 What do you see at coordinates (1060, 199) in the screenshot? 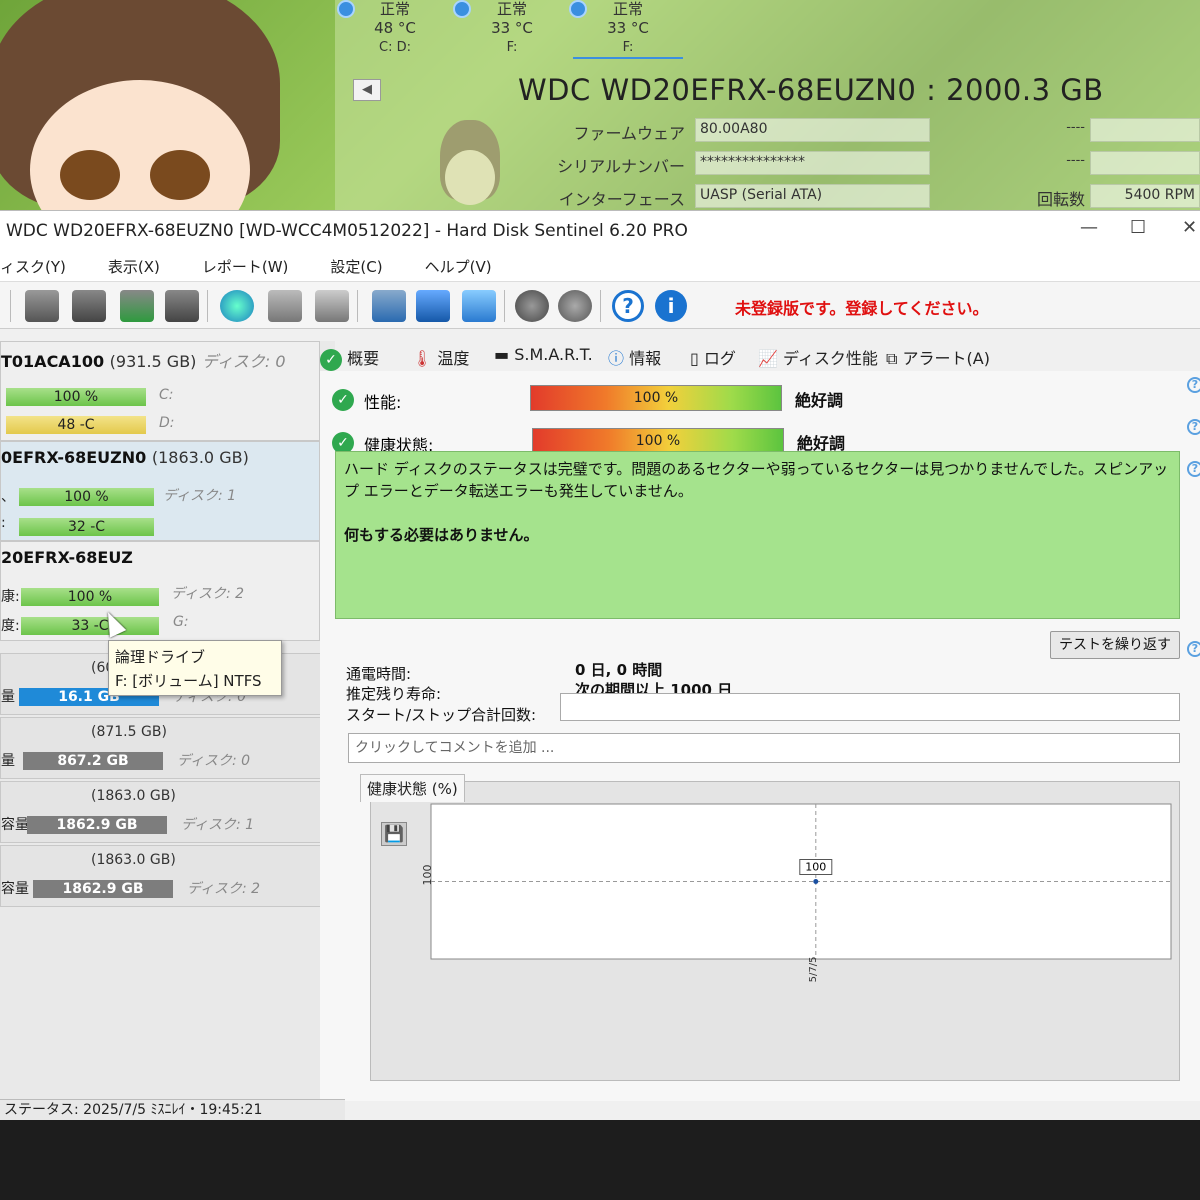
I see `rotation-label: 回転数` at bounding box center [1060, 199].